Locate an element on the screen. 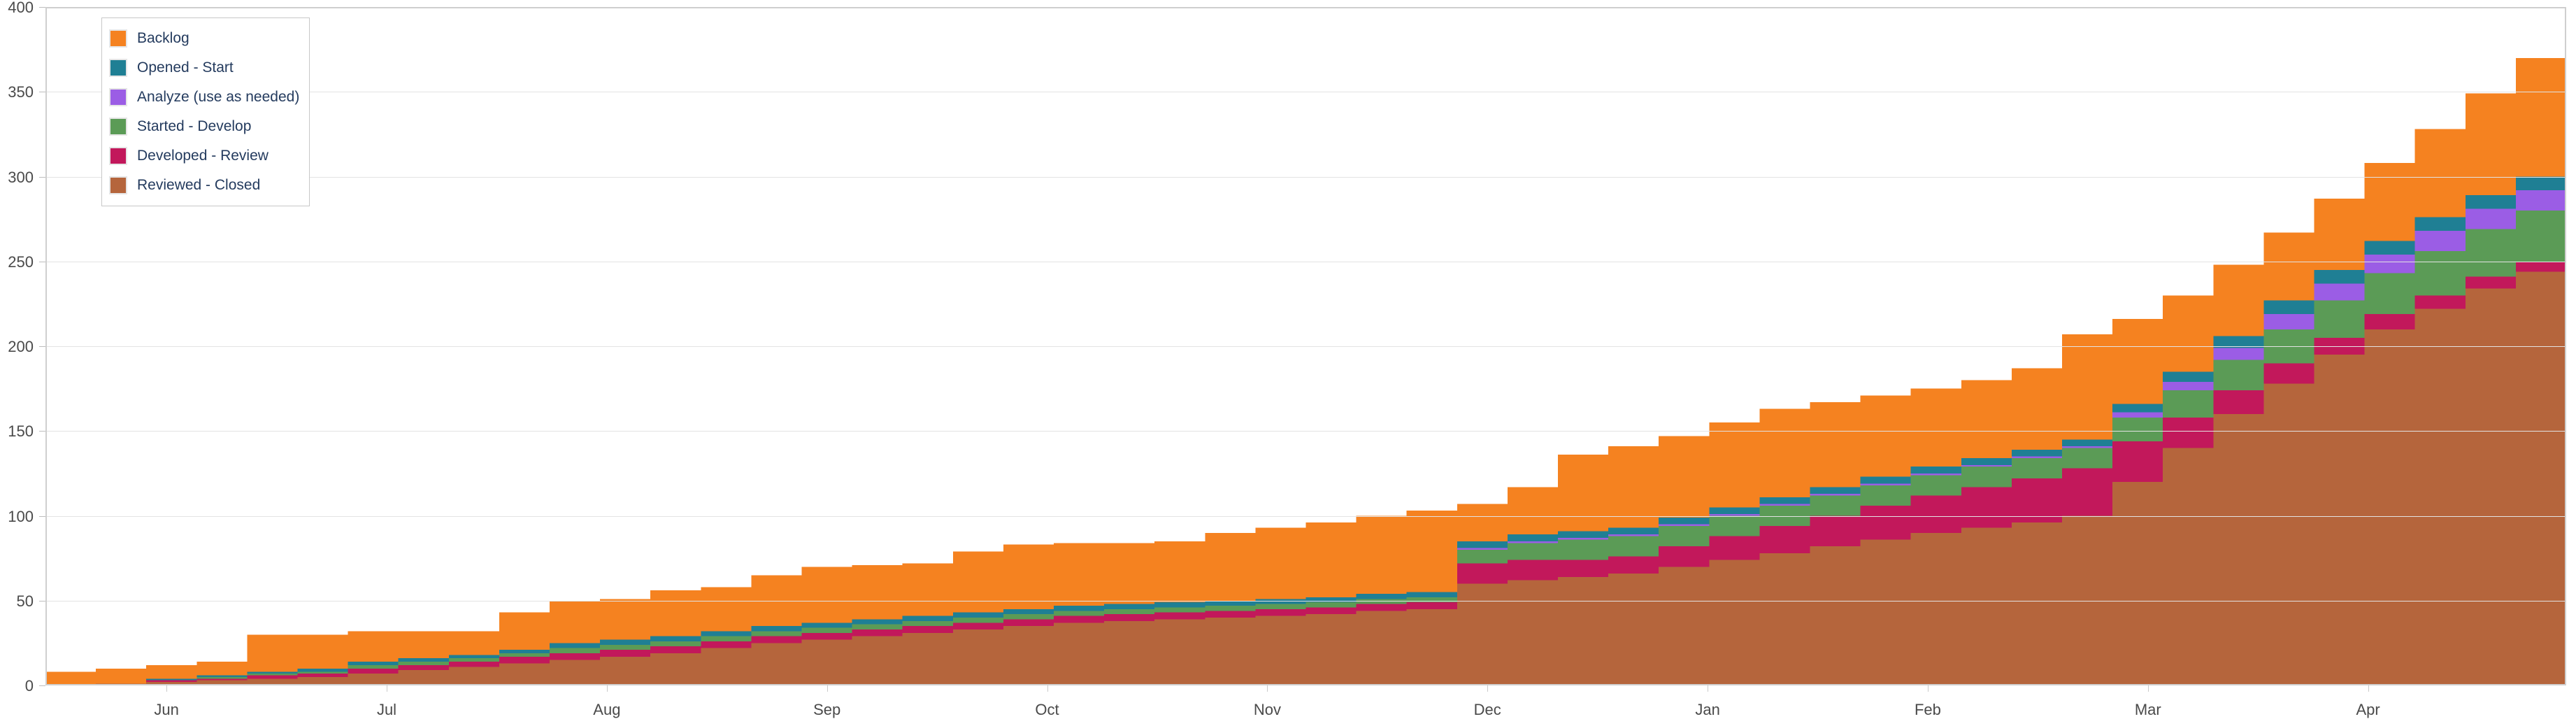 The height and width of the screenshot is (726, 2576). legend-item: Opened - Start is located at coordinates (204, 68).